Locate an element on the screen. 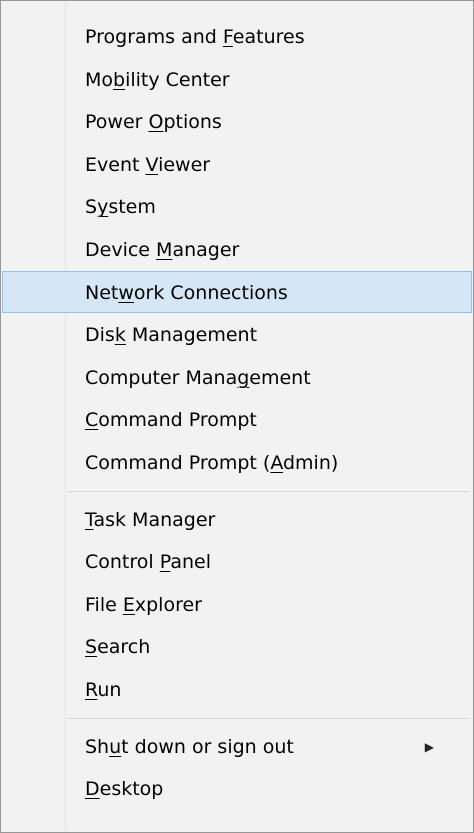 This screenshot has width=474, height=833. label-text: xplorer is located at coordinates (168, 604).